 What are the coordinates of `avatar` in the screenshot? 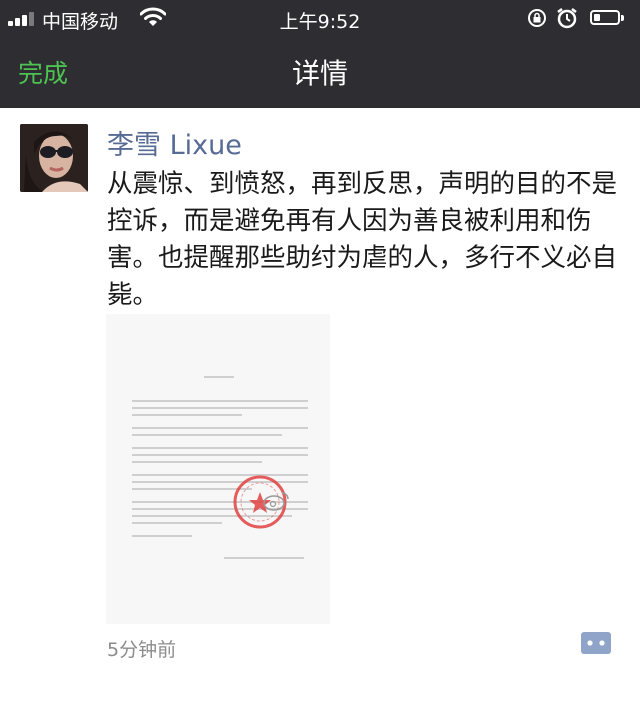 It's located at (54, 158).